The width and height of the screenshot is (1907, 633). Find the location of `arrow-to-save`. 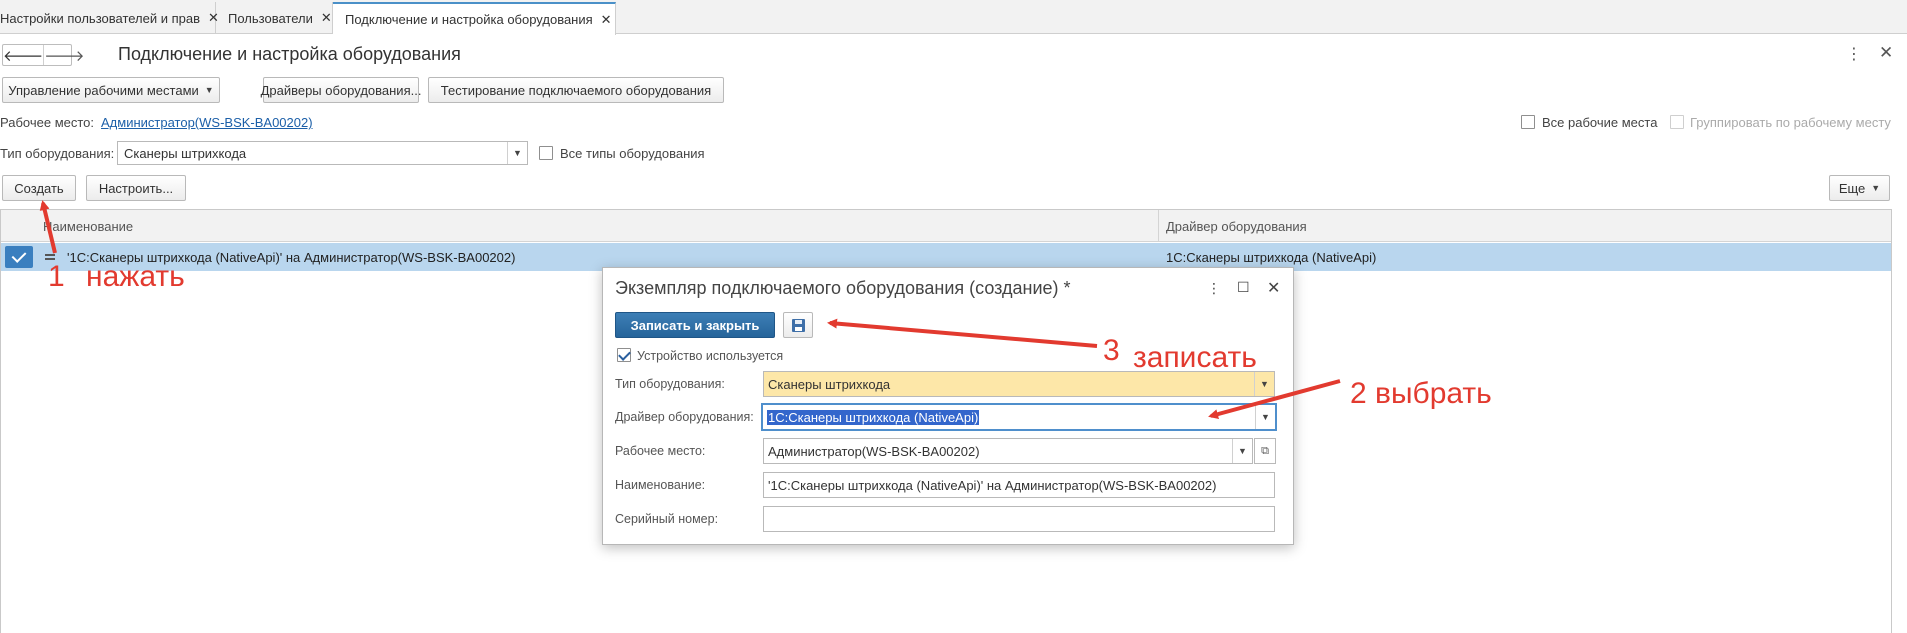

arrow-to-save is located at coordinates (962, 333).